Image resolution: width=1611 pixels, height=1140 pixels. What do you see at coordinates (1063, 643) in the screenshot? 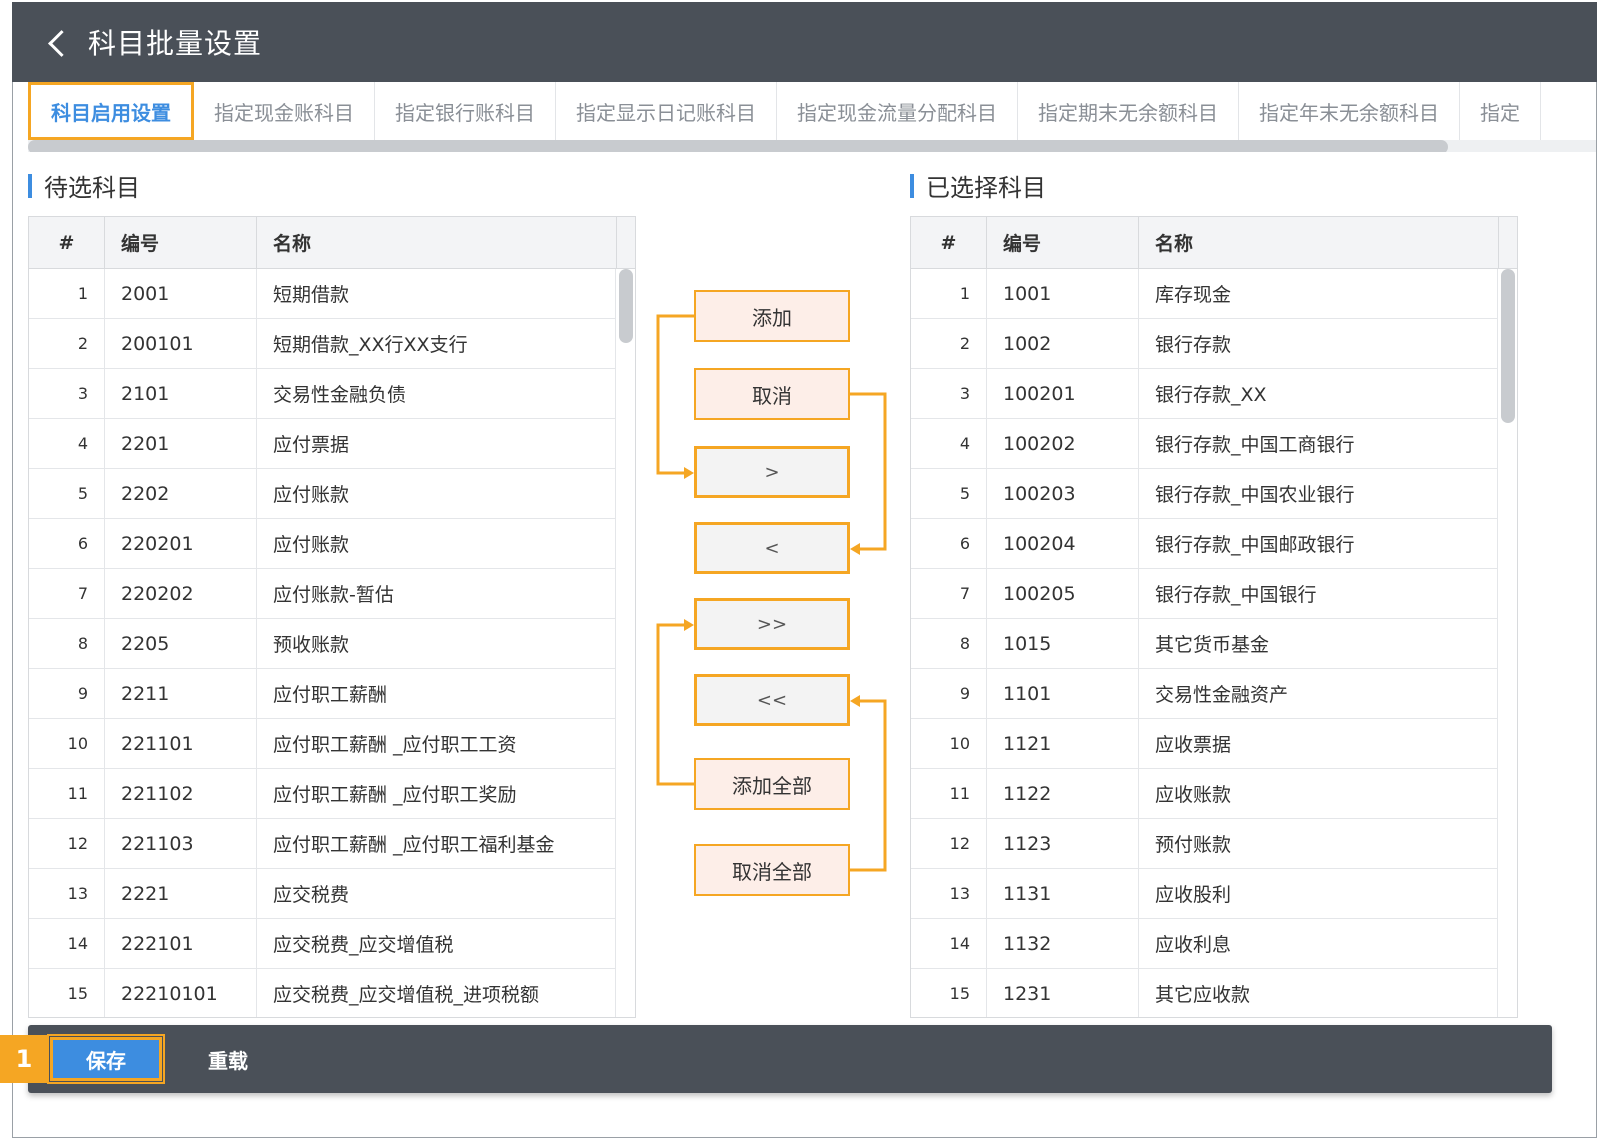
I see `row-code: 1015` at bounding box center [1063, 643].